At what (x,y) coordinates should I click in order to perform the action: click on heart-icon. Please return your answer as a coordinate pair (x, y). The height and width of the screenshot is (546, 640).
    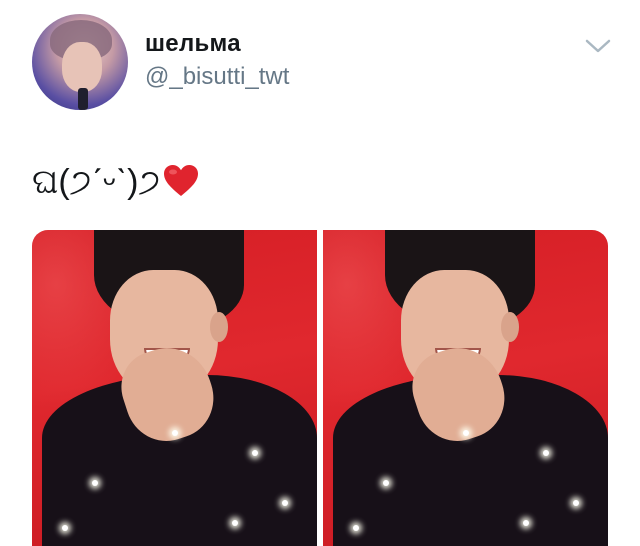
    Looking at the image, I should click on (181, 186).